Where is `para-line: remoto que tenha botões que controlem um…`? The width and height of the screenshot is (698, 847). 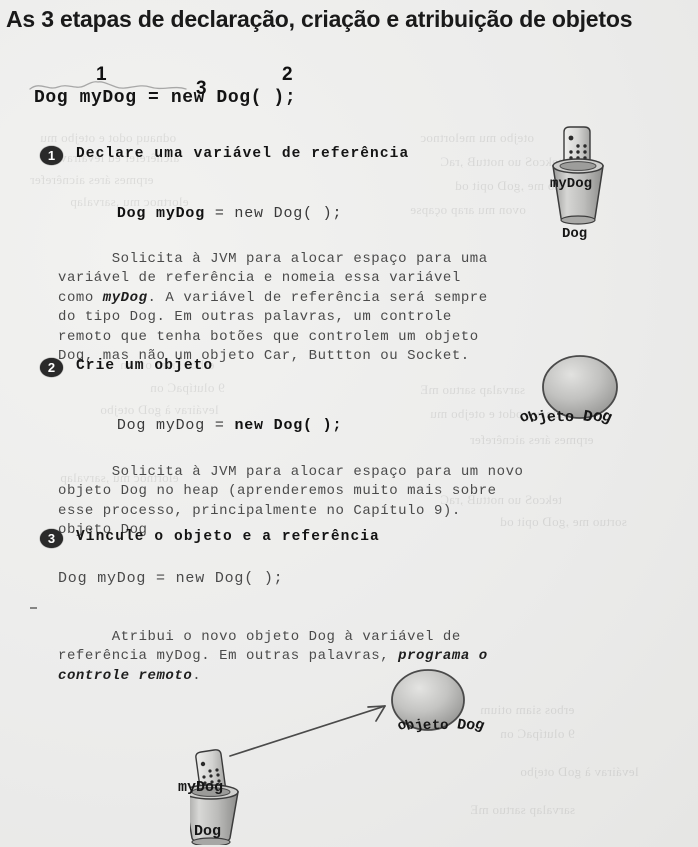
para-line: remoto que tenha botões que controlem um… is located at coordinates (268, 336).